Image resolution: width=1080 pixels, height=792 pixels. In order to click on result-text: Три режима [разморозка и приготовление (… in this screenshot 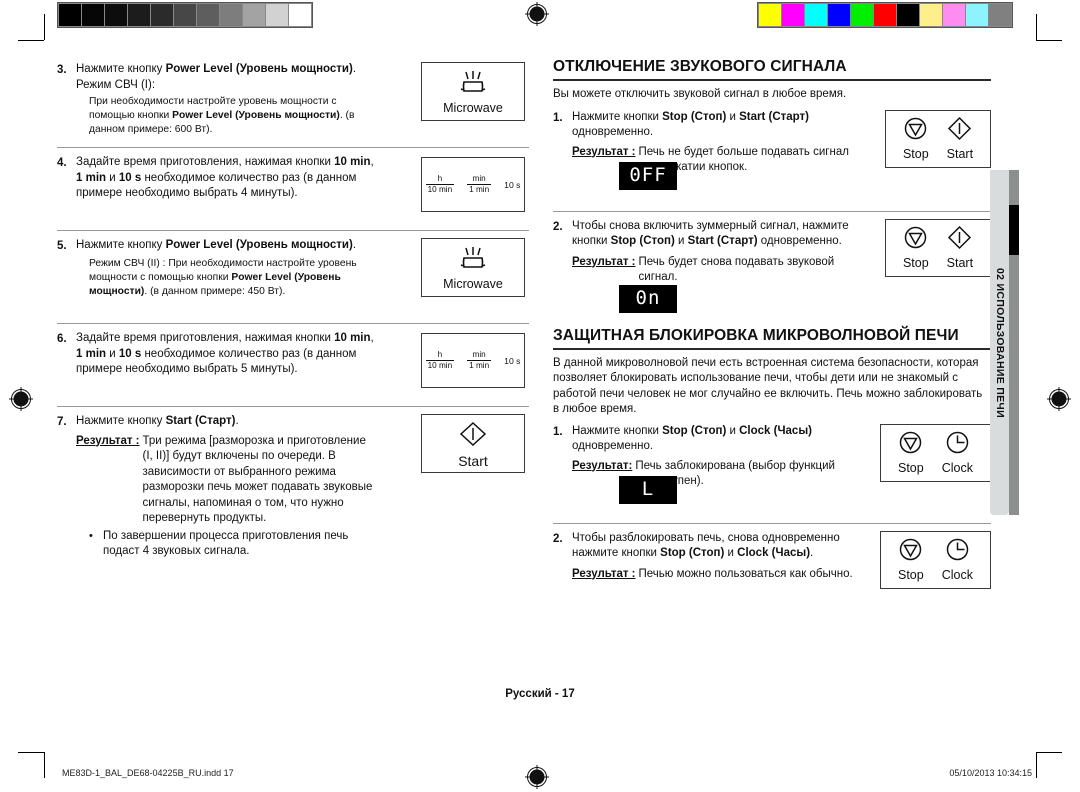, I will do `click(257, 479)`.